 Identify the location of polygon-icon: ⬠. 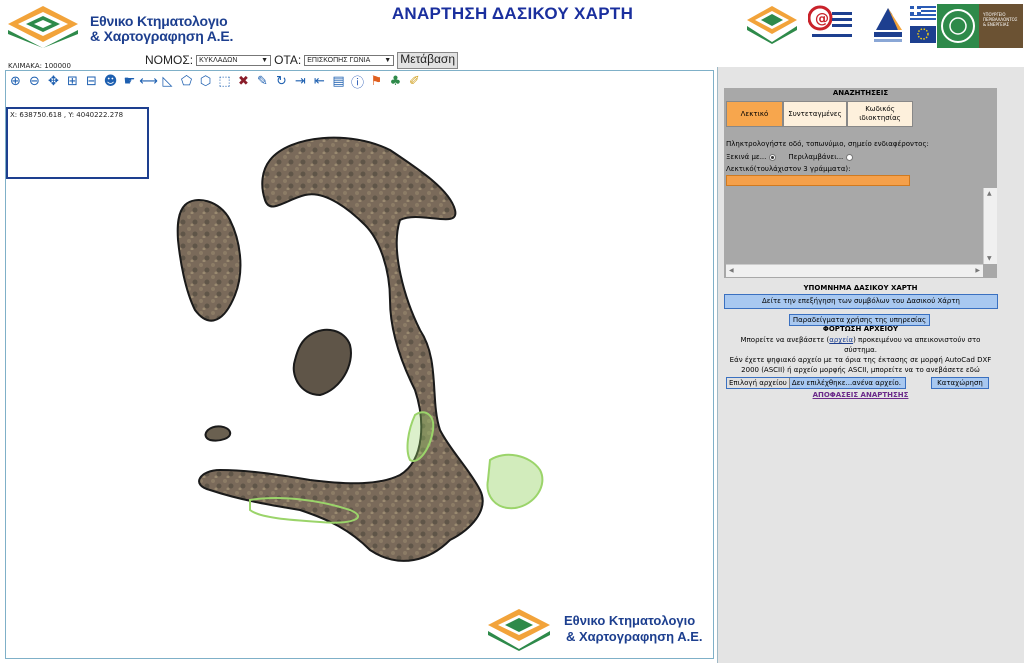
(186, 81).